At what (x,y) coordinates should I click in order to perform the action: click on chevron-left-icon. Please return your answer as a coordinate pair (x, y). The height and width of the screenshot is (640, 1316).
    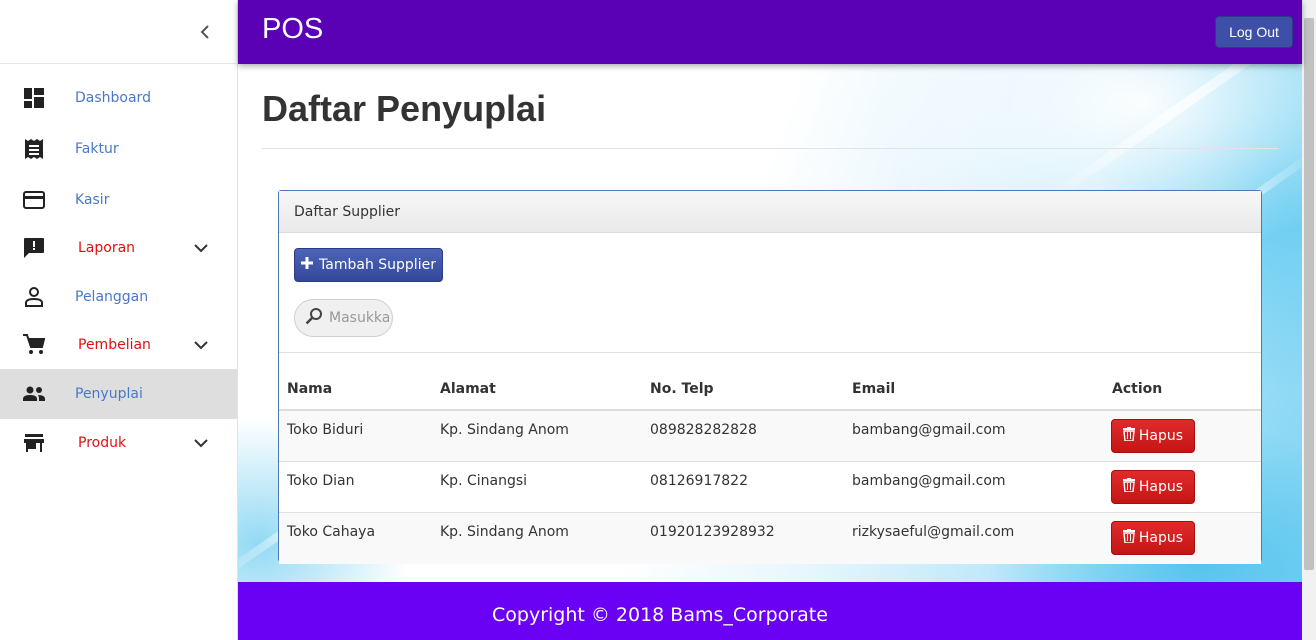
    Looking at the image, I should click on (205, 32).